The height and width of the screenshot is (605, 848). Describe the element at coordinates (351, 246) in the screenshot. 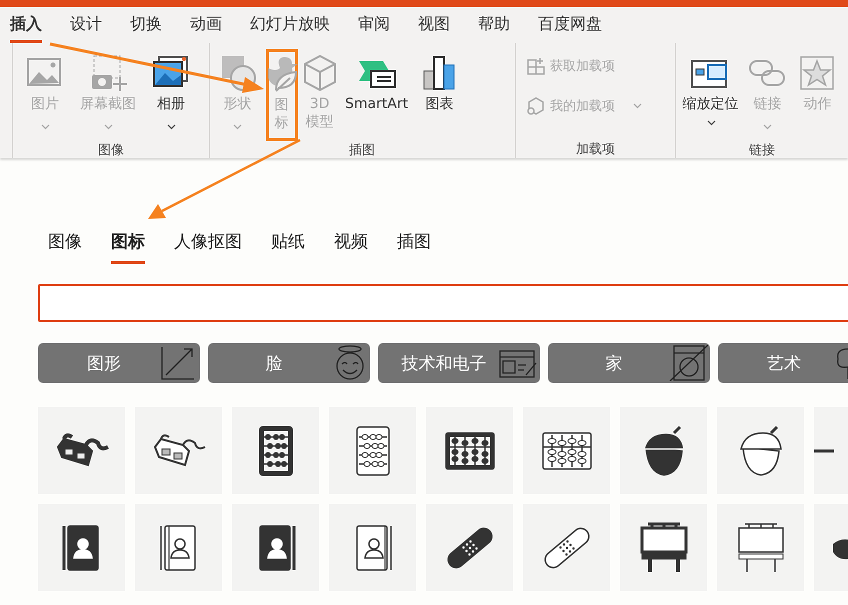

I see `dialog-tab: 视频` at that location.